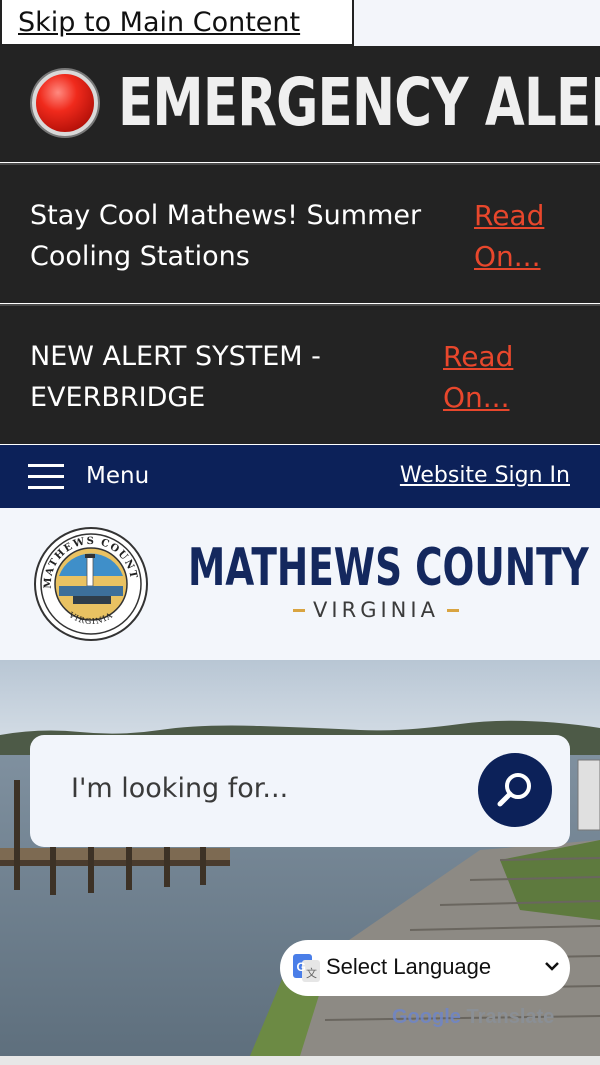 The image size is (600, 1065). I want to click on translate-text: Translate, so click(510, 1017).